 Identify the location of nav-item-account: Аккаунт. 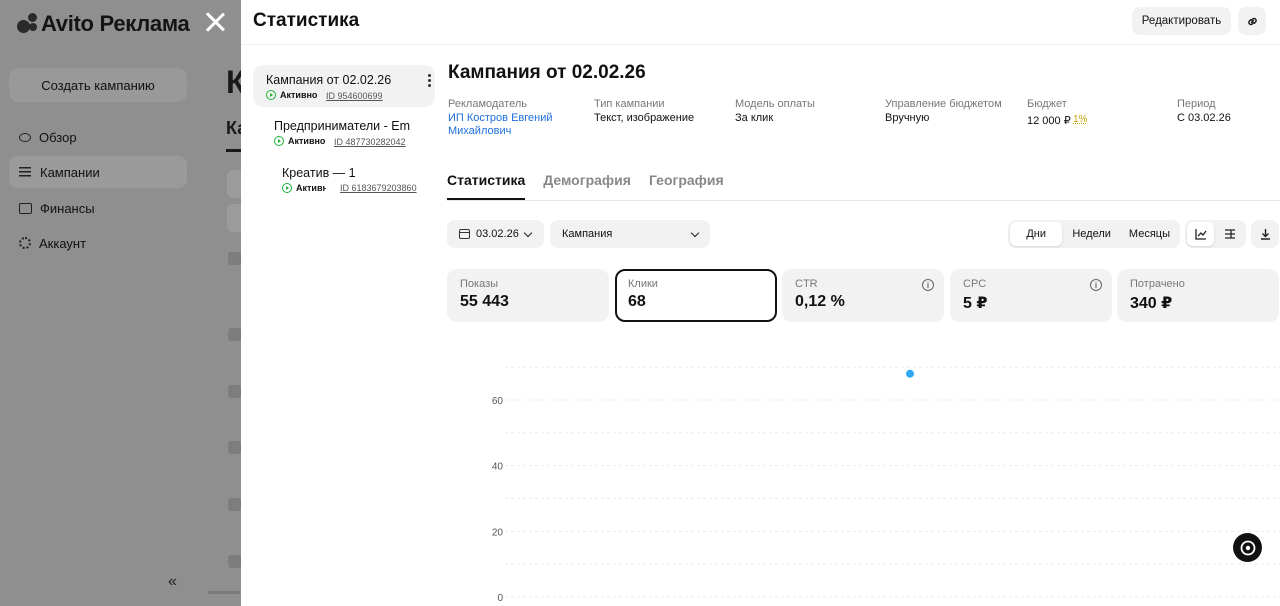
(98, 243).